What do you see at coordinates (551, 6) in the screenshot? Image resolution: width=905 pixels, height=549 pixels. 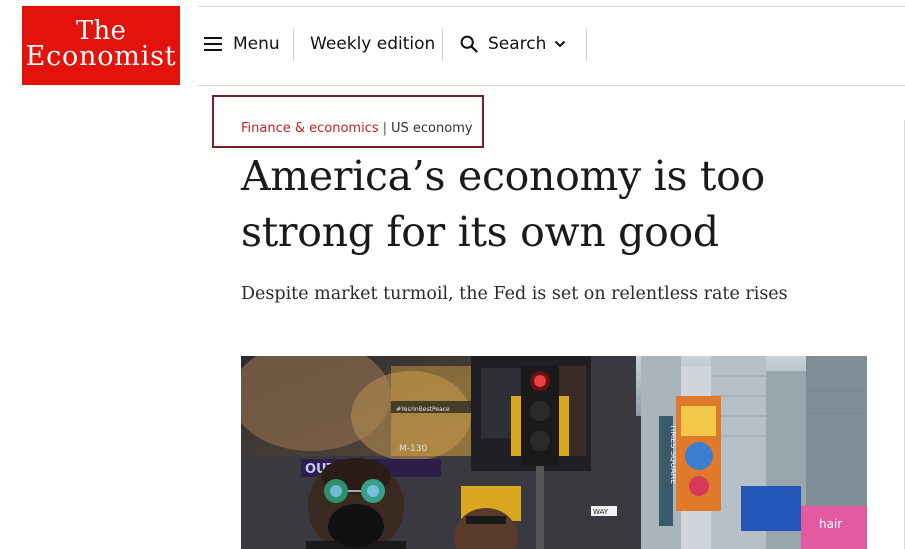 I see `header-top-rule` at bounding box center [551, 6].